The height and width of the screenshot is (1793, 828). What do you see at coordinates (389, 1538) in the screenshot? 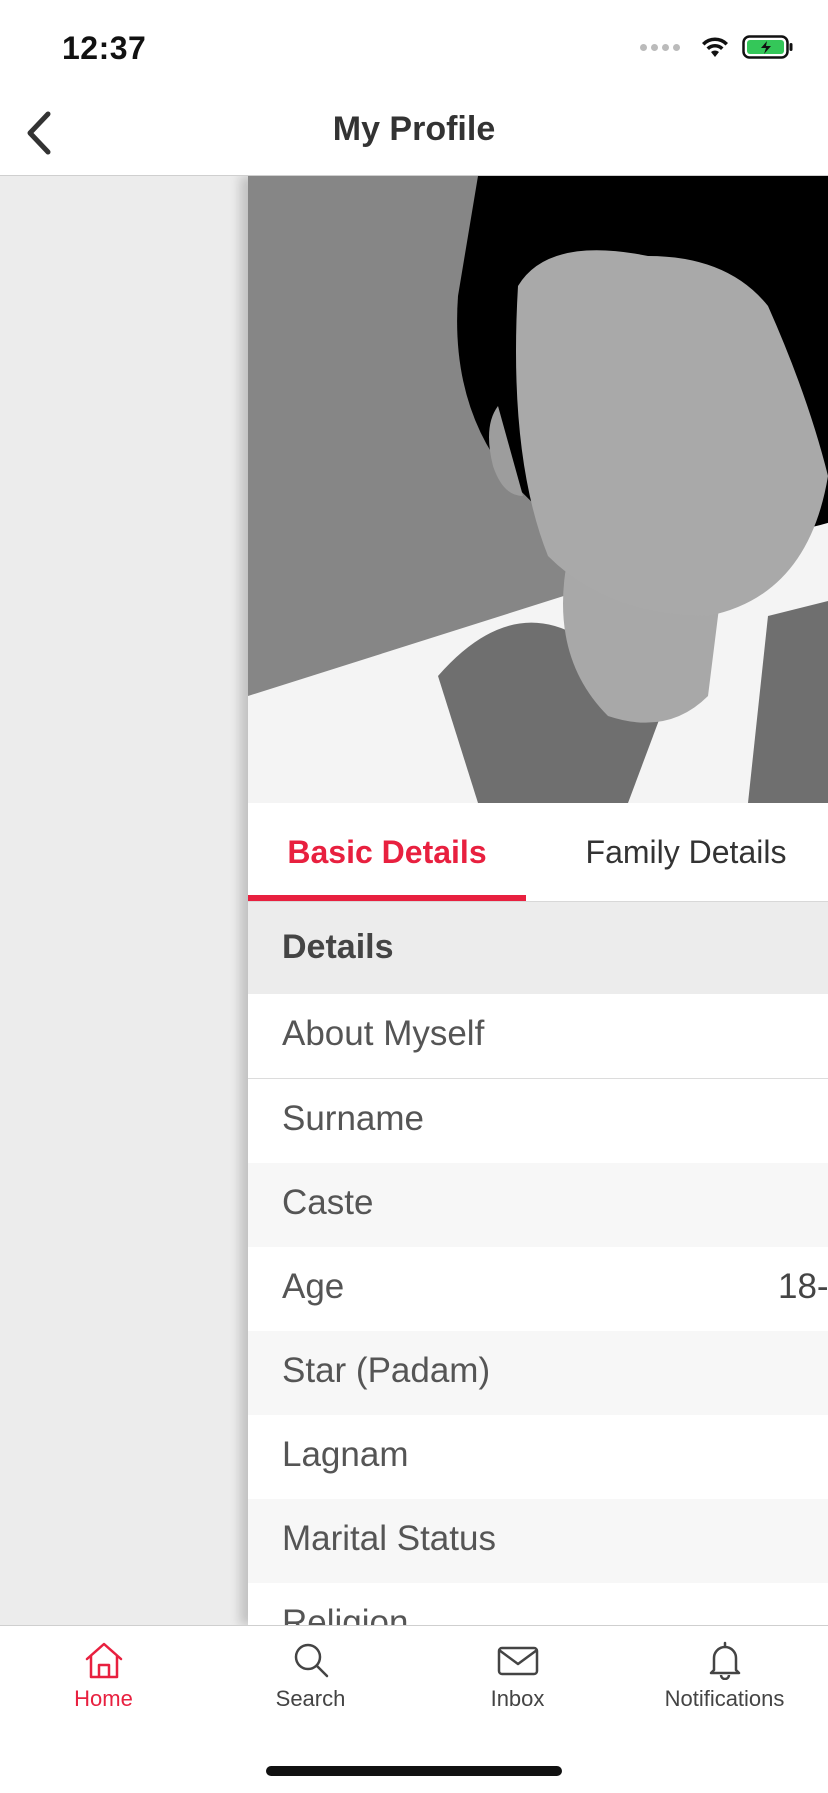
I see `detail-label: Marital Status` at bounding box center [389, 1538].